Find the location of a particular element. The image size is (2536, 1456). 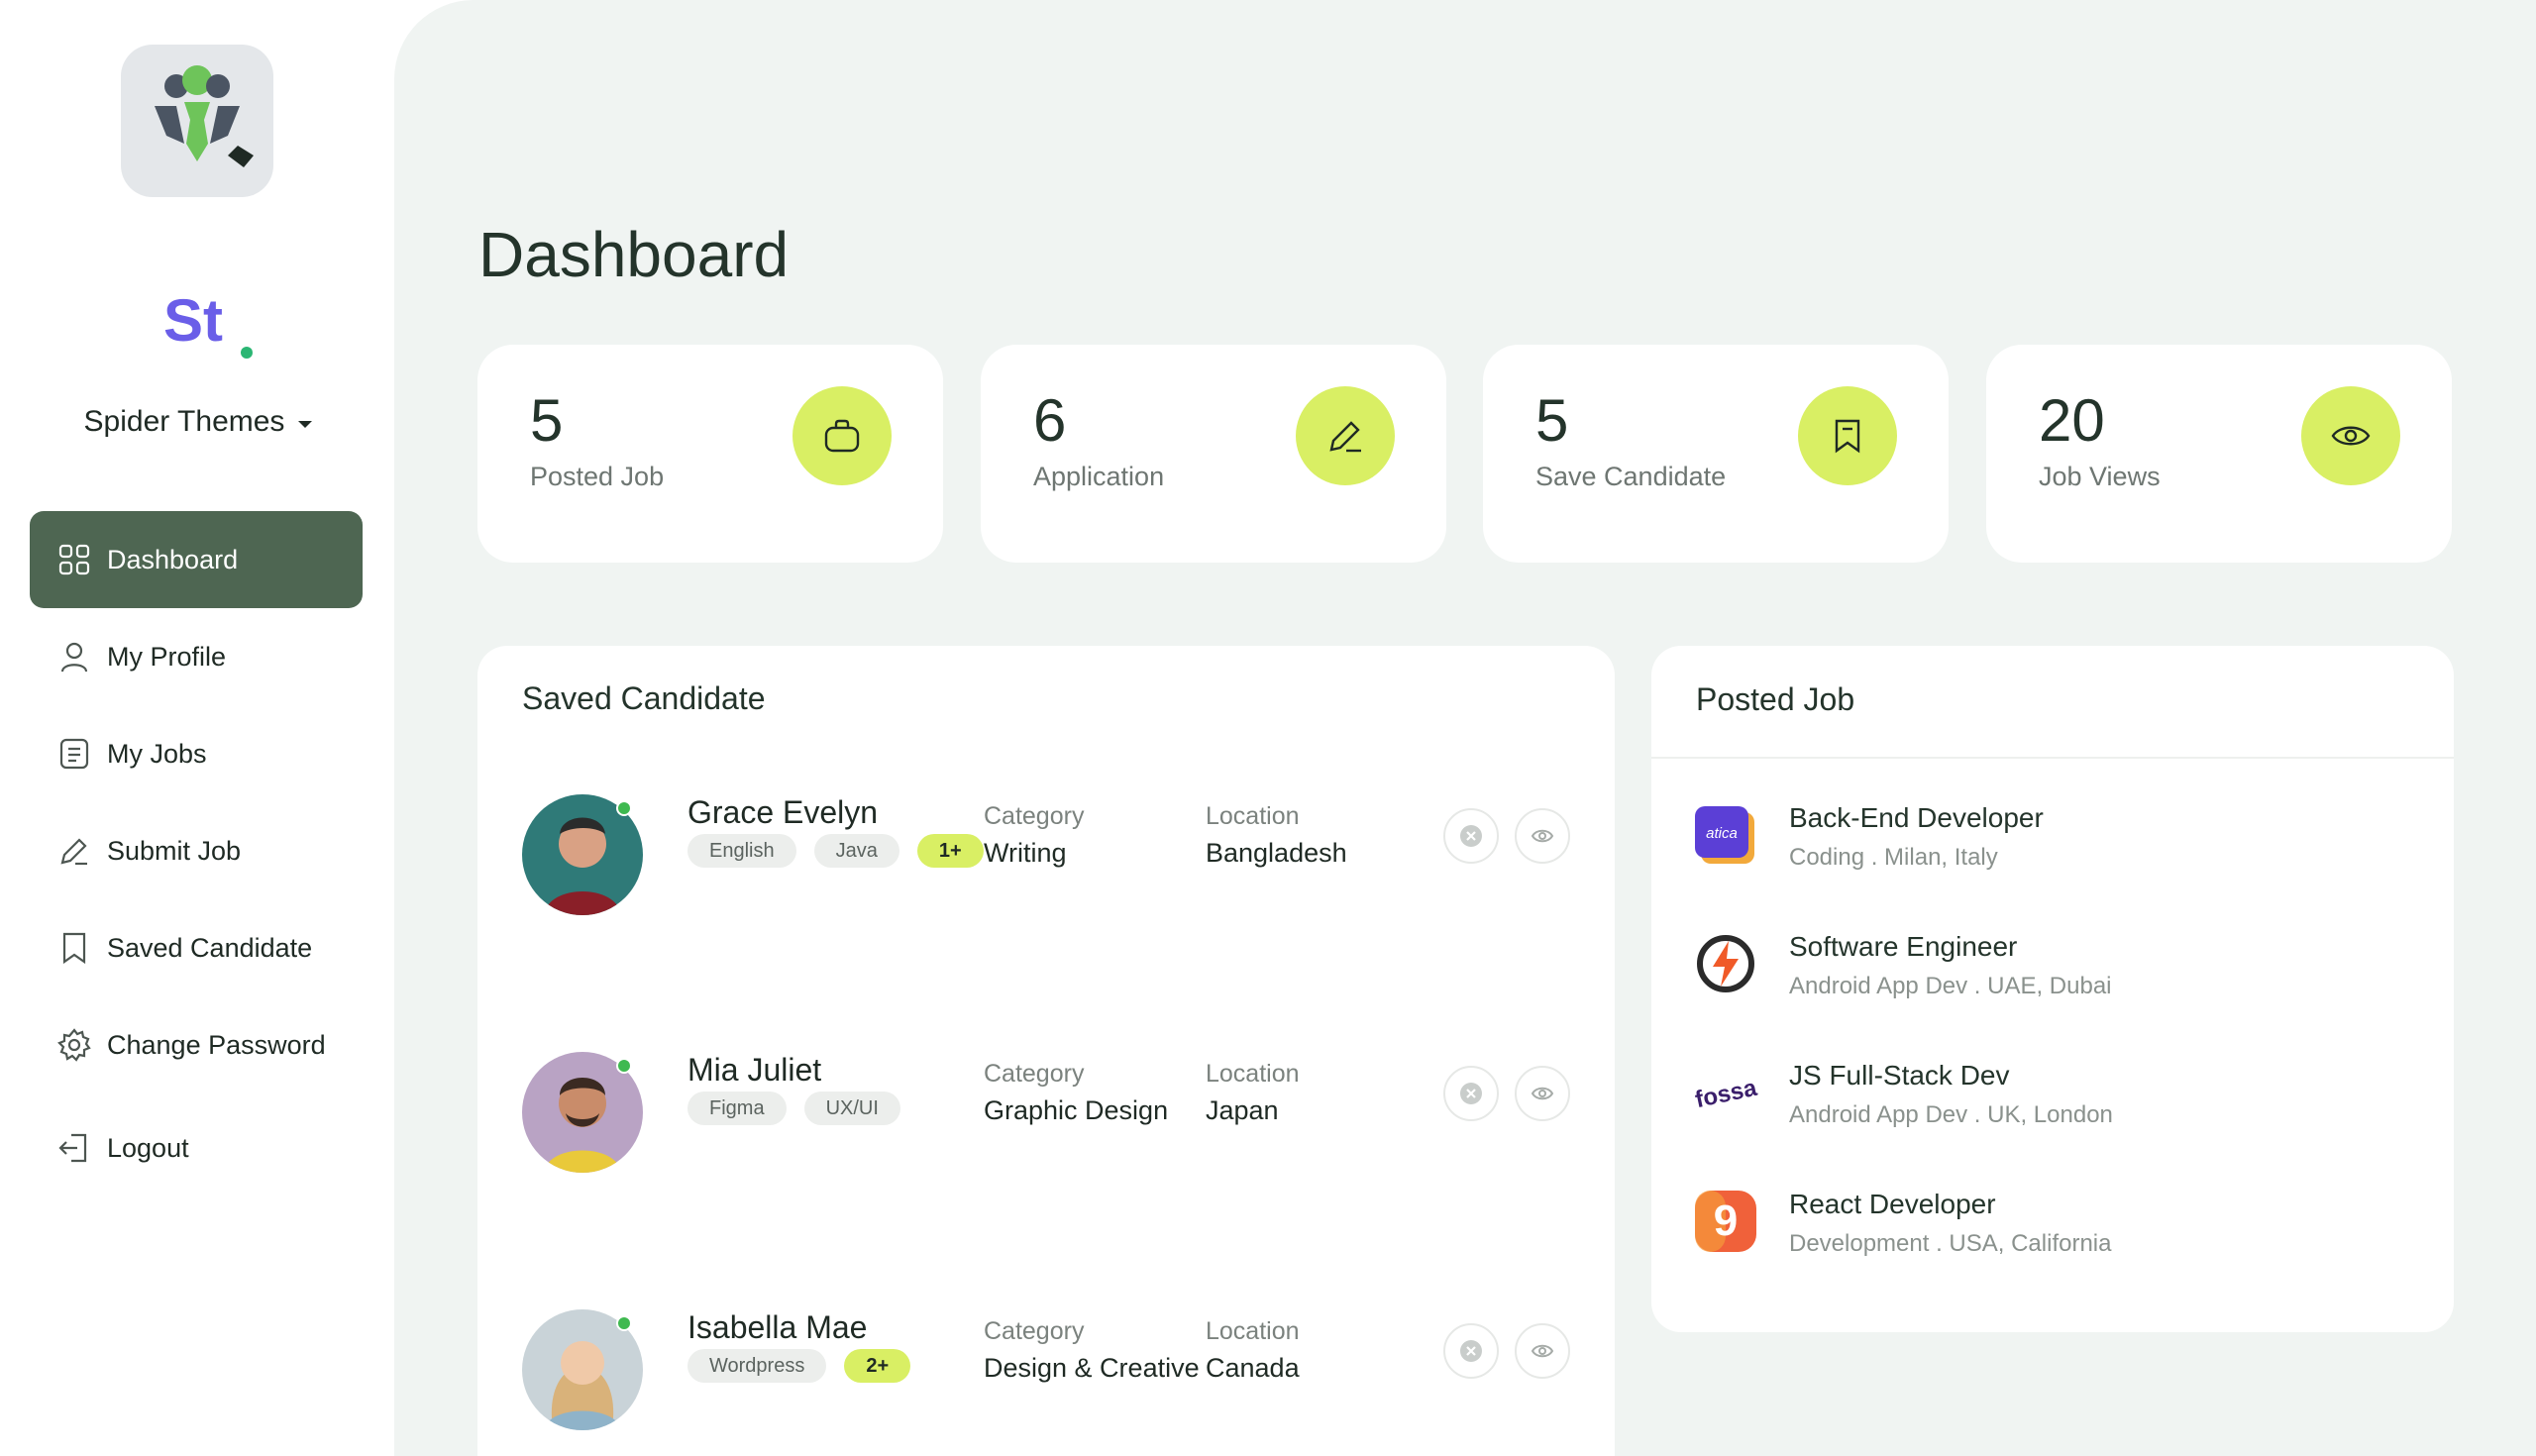

skill-tag: Wordpress is located at coordinates (757, 1366).